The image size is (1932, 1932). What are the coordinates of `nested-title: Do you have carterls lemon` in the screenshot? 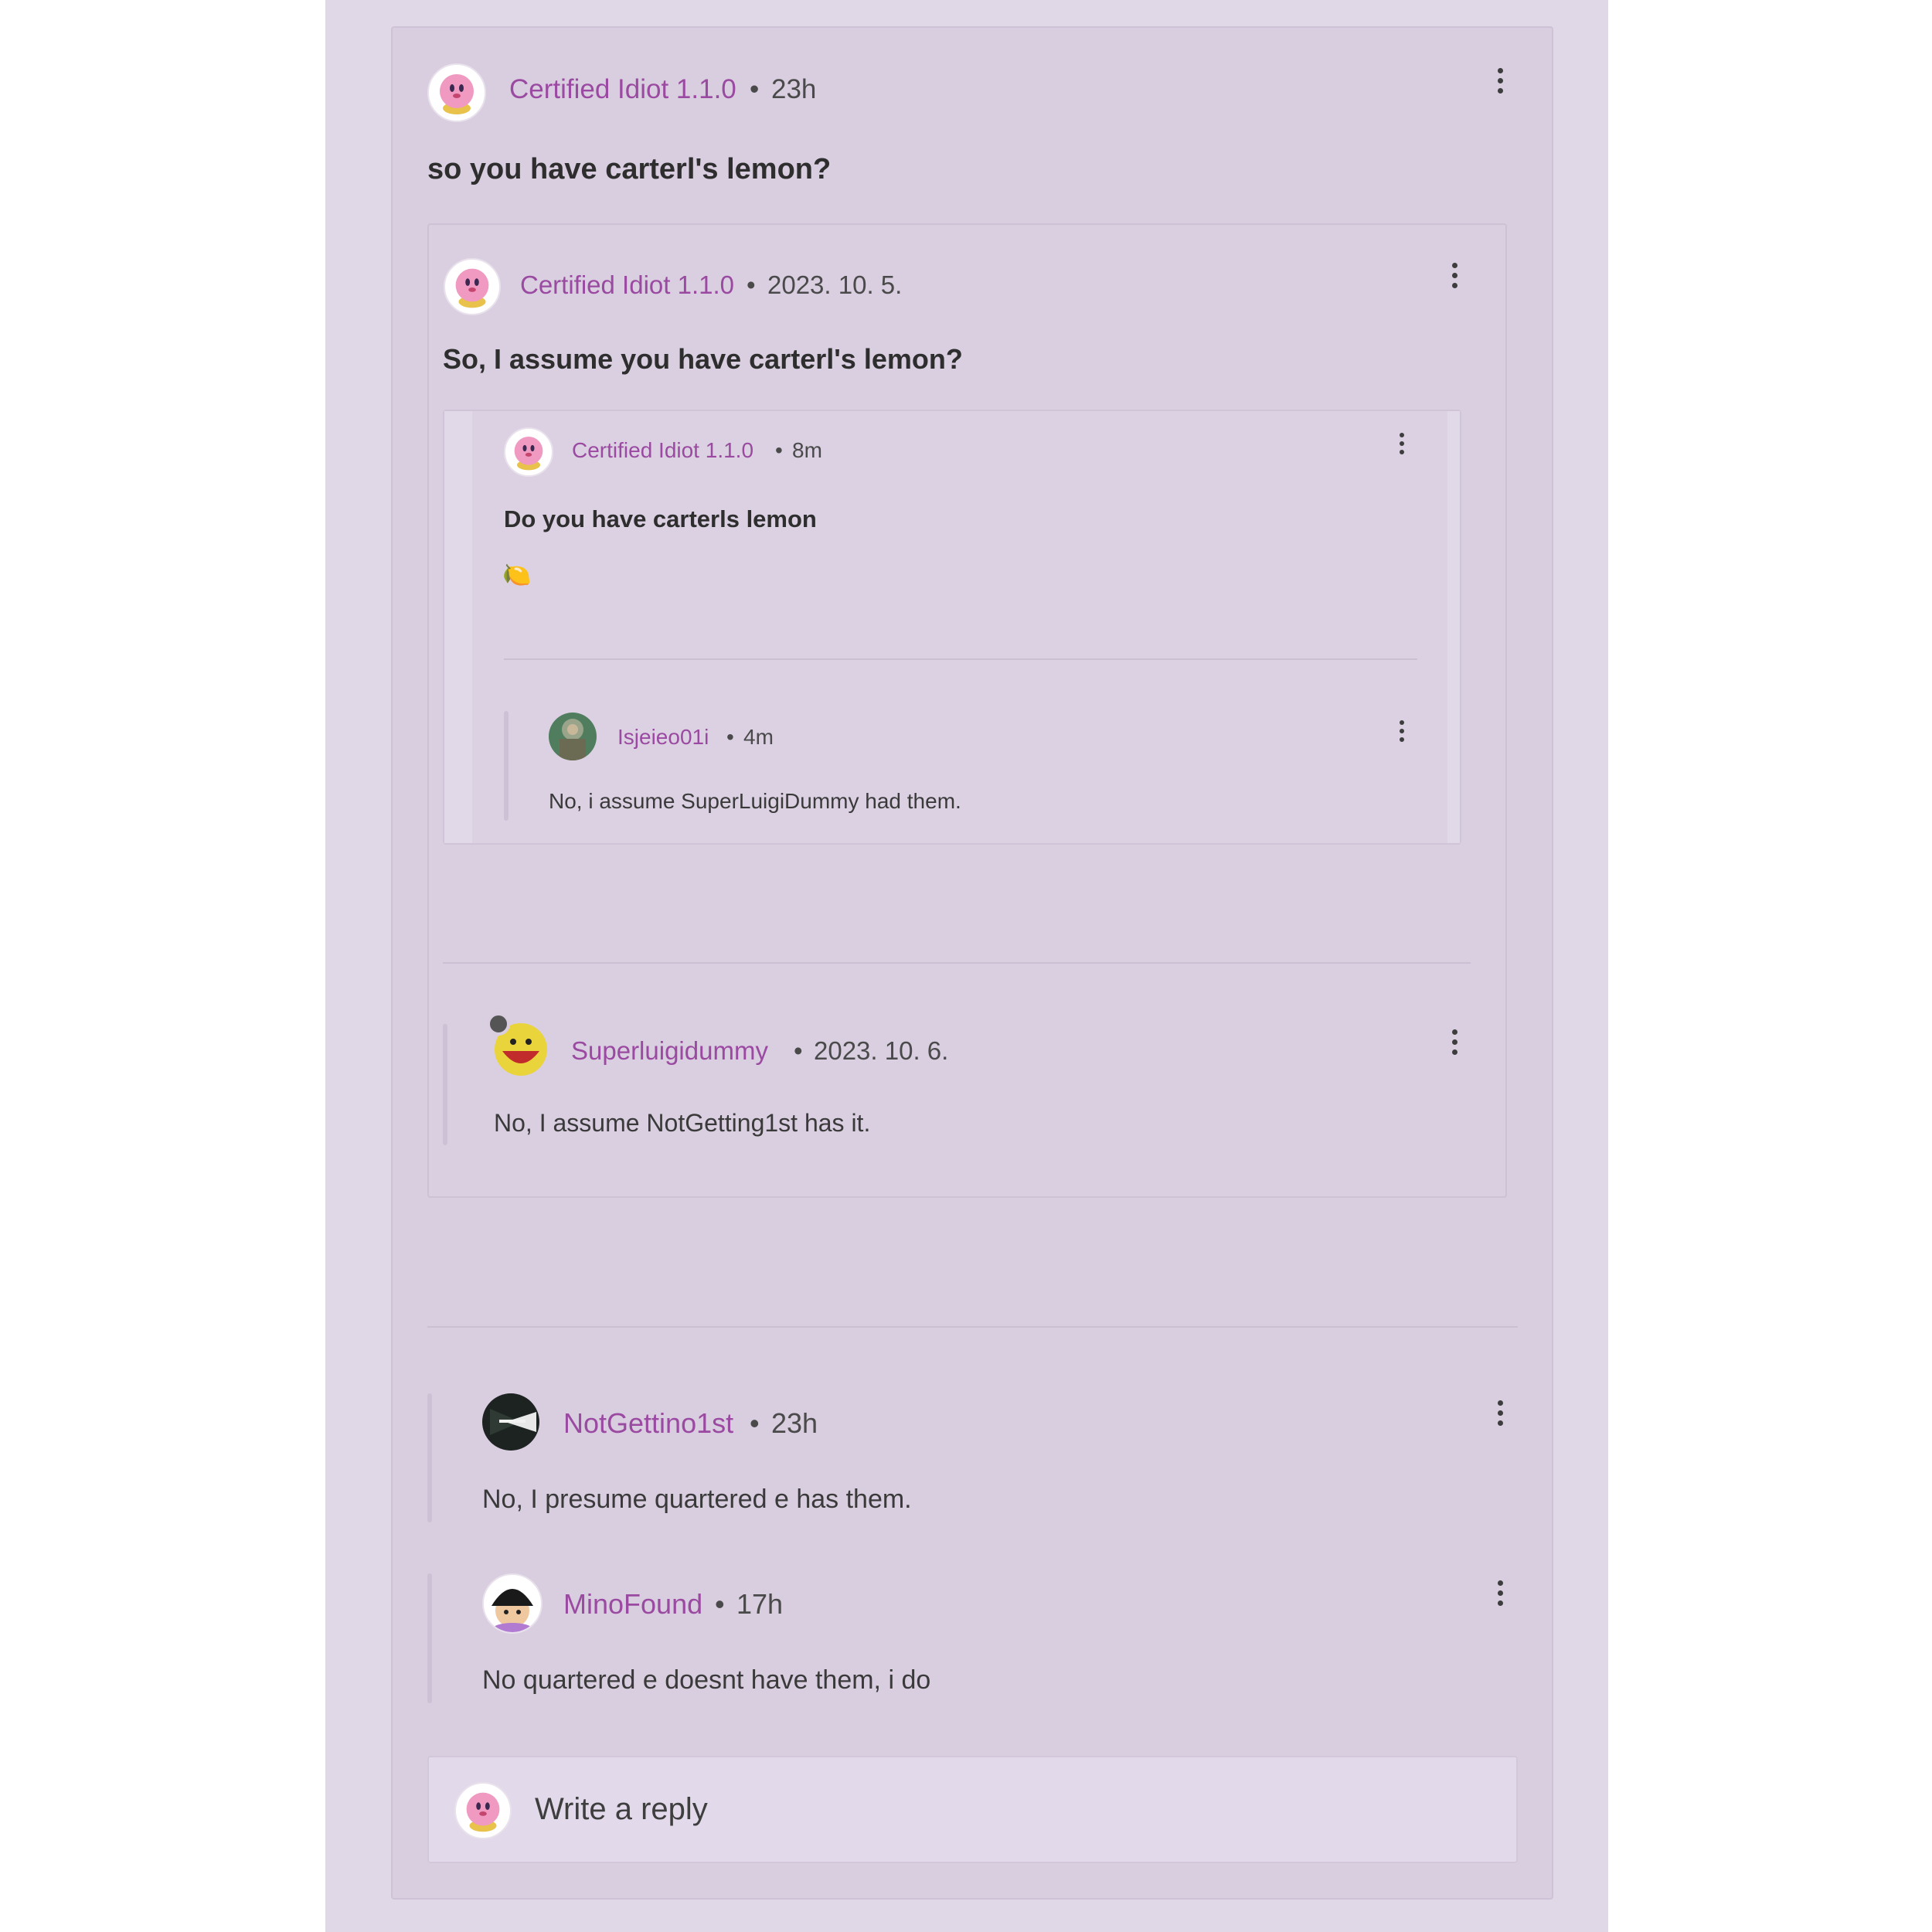 It's located at (660, 518).